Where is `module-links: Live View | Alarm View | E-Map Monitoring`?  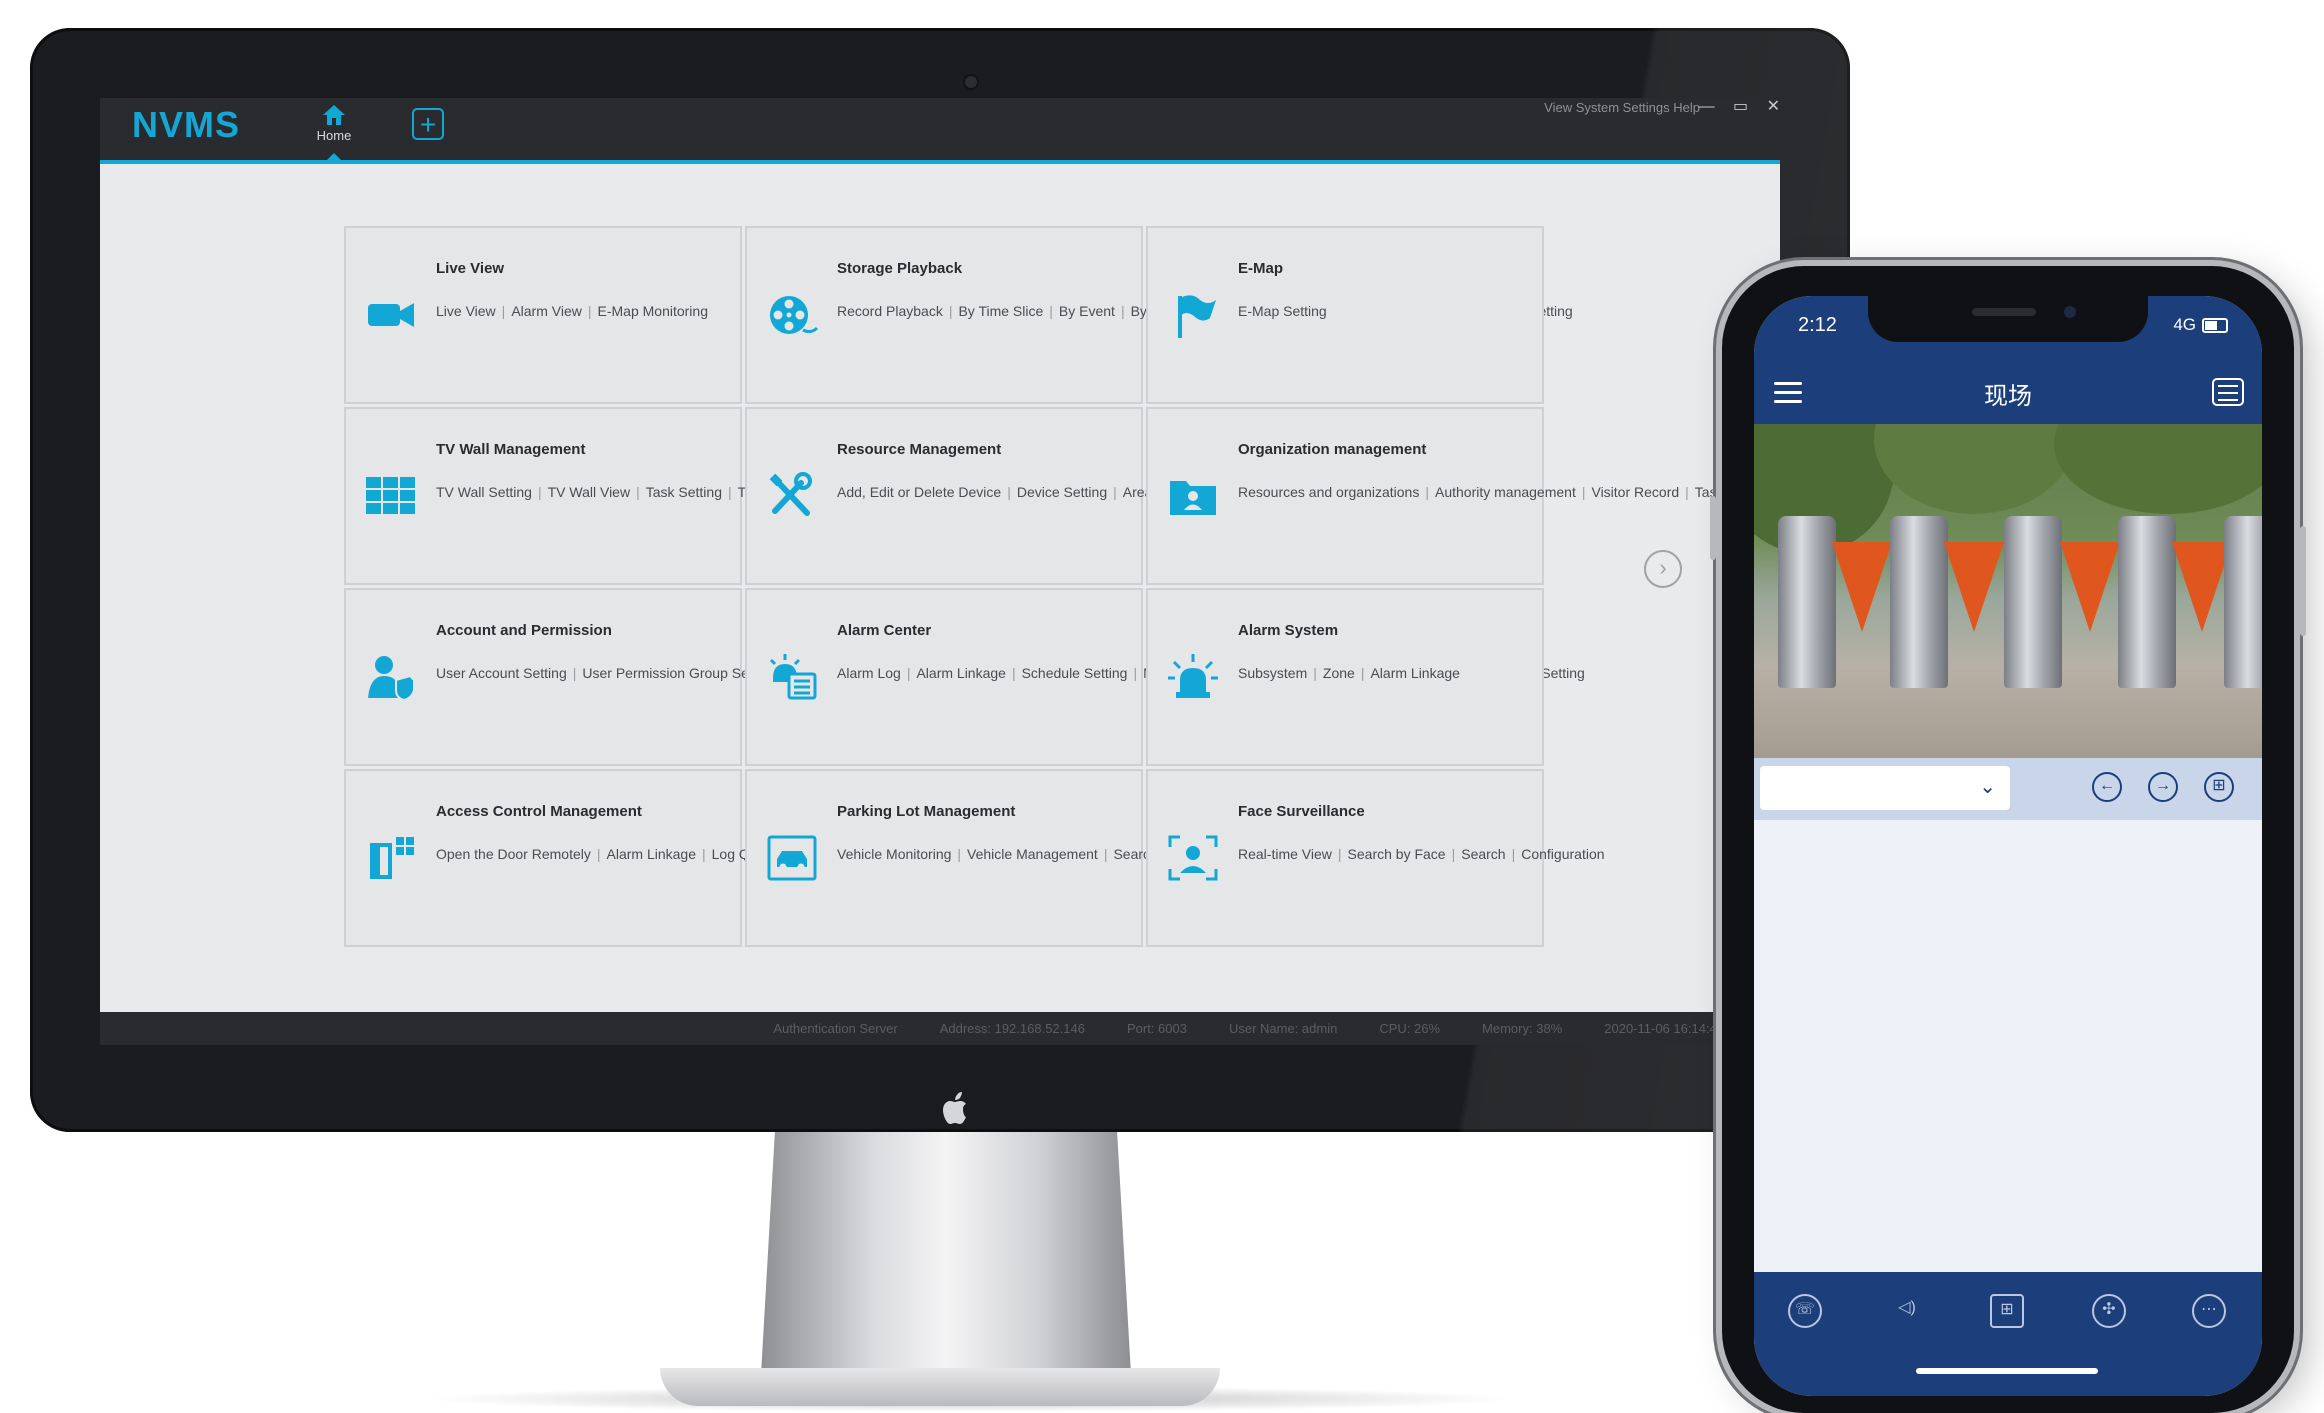 module-links: Live View | Alarm View | E-Map Monitoring is located at coordinates (581, 311).